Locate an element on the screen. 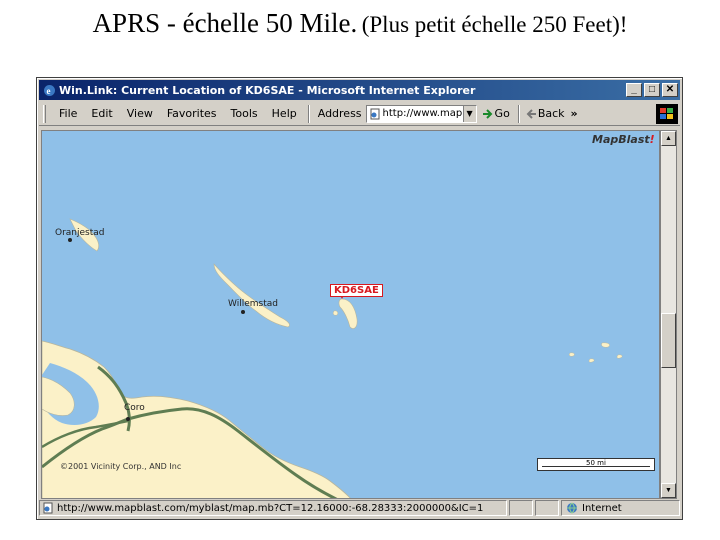 The image size is (720, 540). map-copyright: ©2001 Vicinity Corp., AND Inc is located at coordinates (121, 466).